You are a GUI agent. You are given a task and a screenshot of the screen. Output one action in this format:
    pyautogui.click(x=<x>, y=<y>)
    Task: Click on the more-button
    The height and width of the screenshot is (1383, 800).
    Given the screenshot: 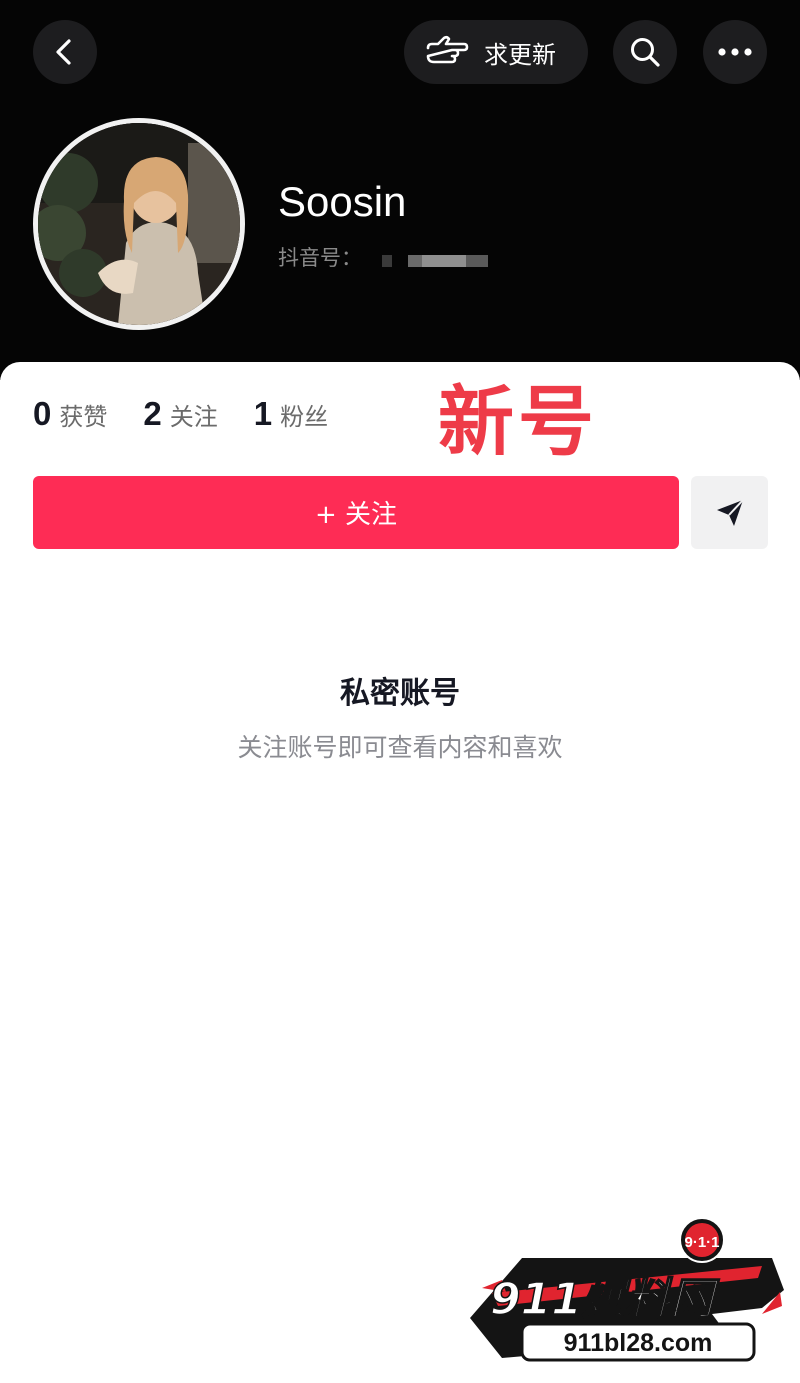 What is the action you would take?
    pyautogui.click(x=735, y=52)
    